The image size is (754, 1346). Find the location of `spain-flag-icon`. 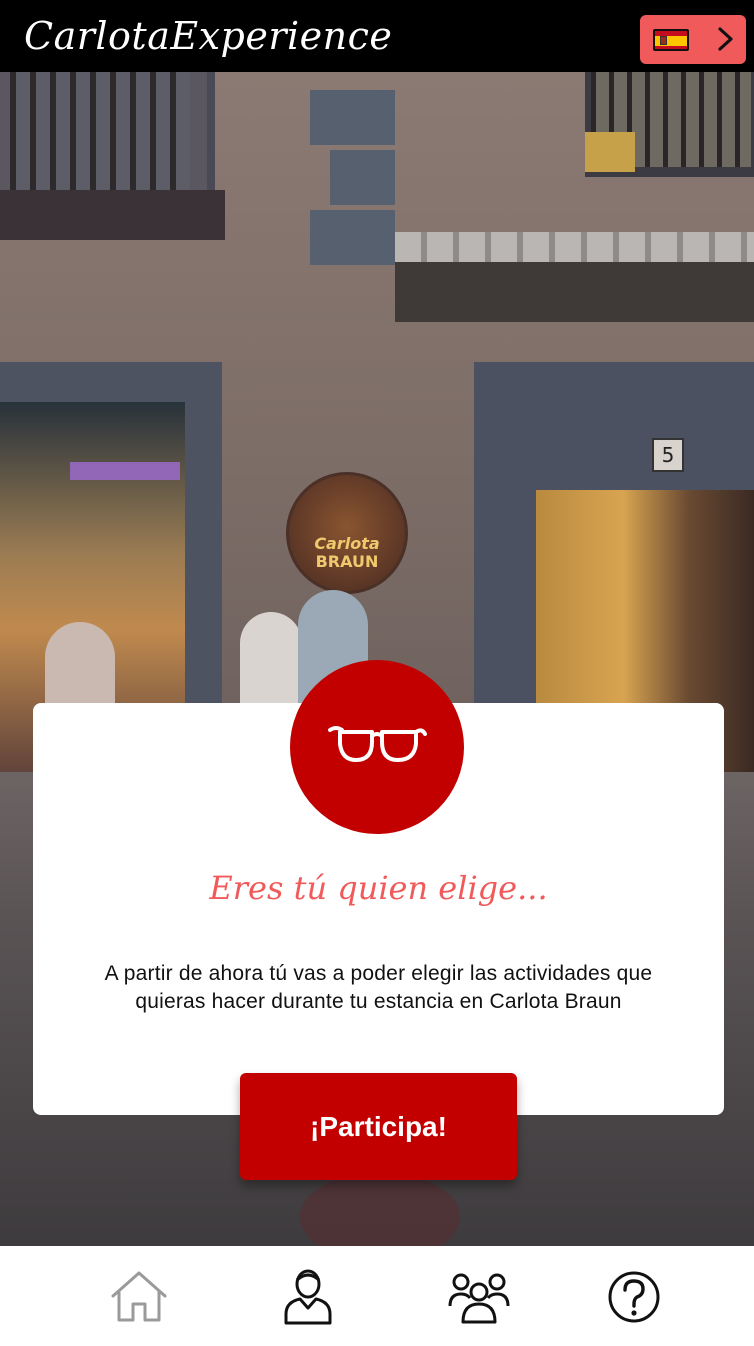

spain-flag-icon is located at coordinates (671, 40).